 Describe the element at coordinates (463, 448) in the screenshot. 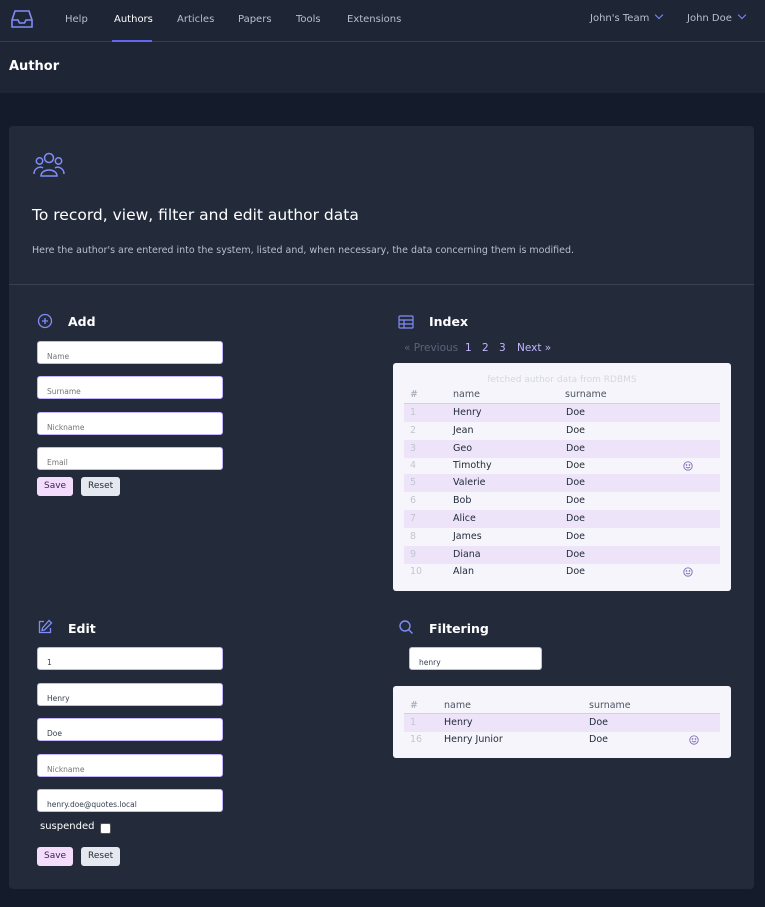

I see `row-name: Geo` at that location.